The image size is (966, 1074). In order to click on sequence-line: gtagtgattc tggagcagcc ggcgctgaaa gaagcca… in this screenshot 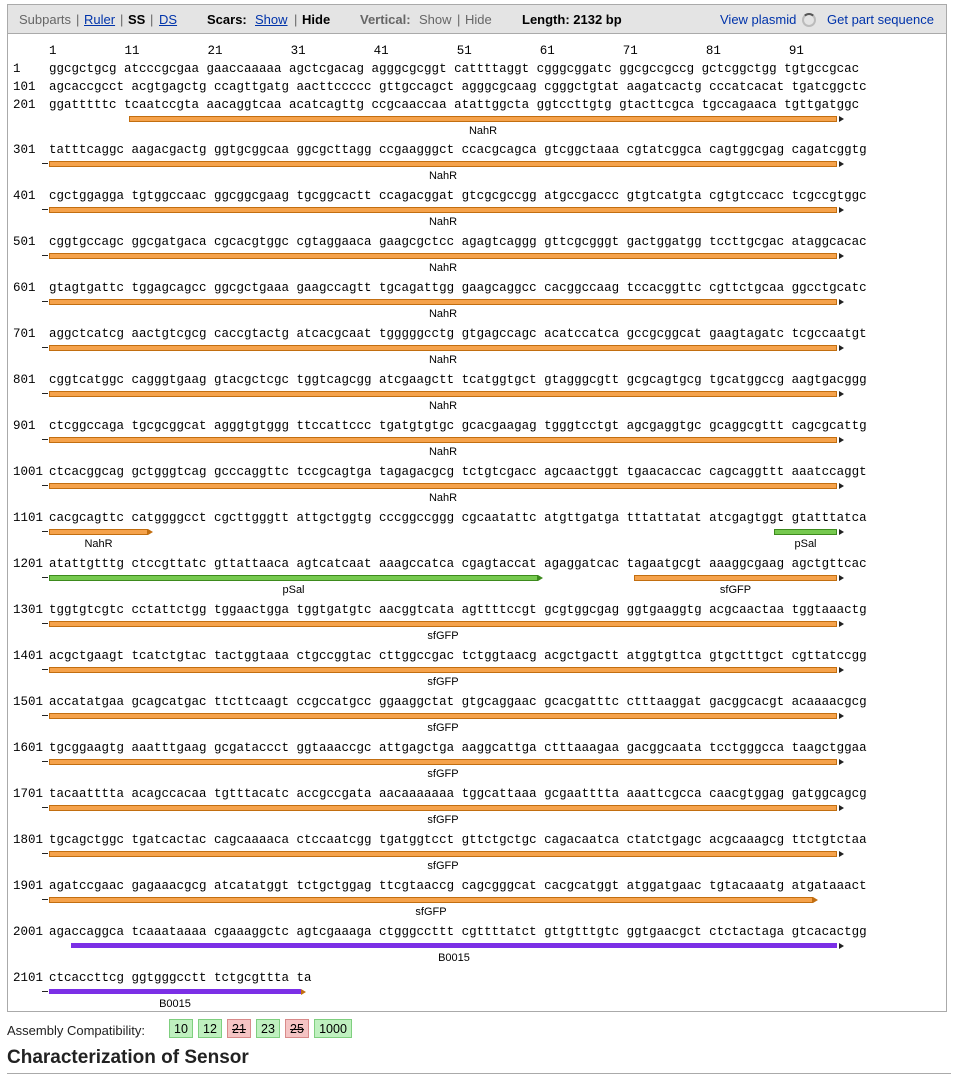, I will do `click(458, 288)`.